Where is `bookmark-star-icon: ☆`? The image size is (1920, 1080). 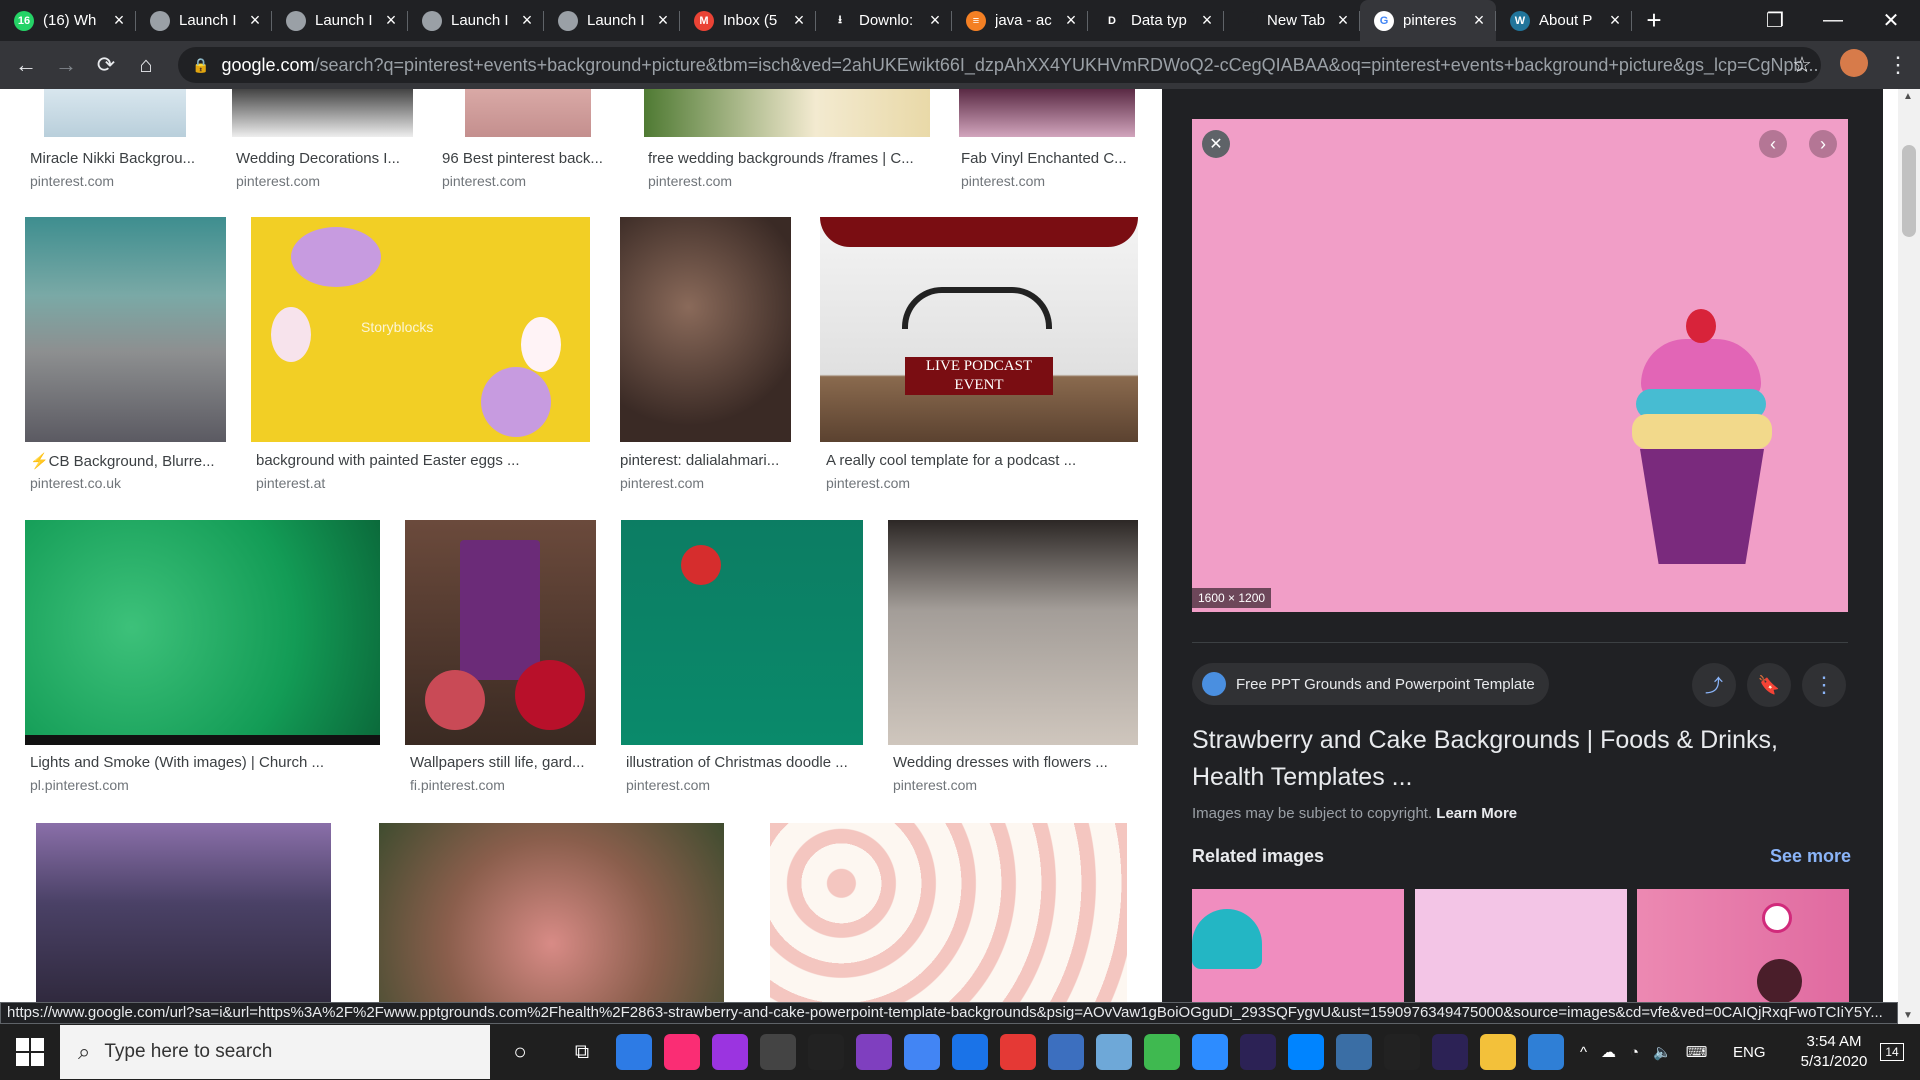
bookmark-star-icon: ☆ is located at coordinates (1802, 65).